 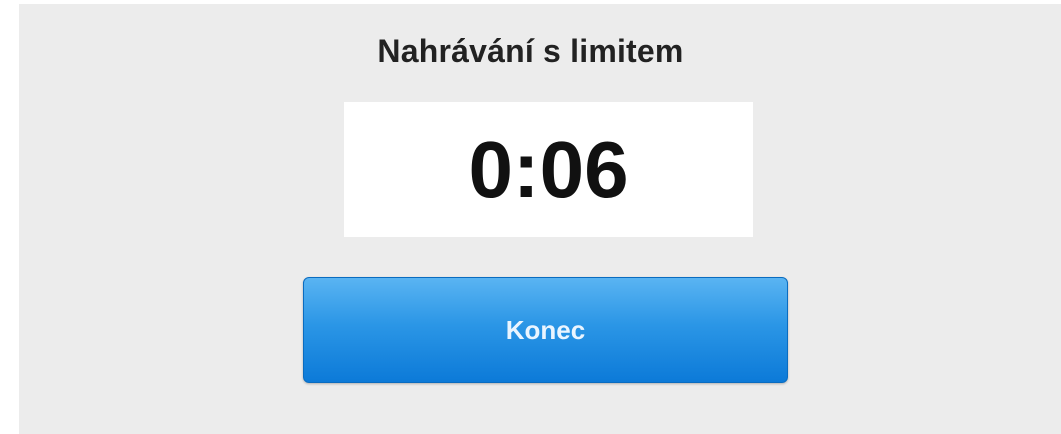 I want to click on elapsed-time: 0:06, so click(x=548, y=169).